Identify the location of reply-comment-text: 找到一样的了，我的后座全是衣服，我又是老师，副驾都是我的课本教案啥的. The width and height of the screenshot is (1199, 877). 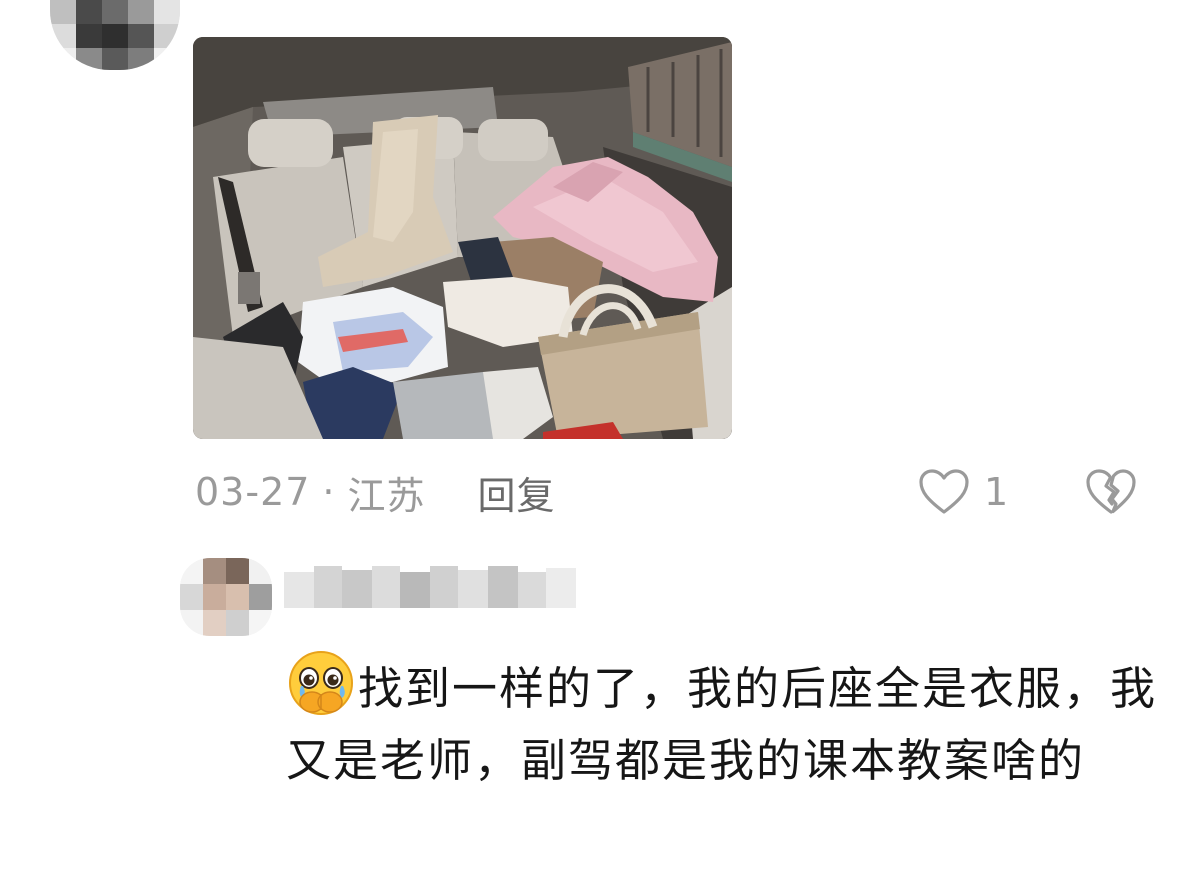
(726, 722).